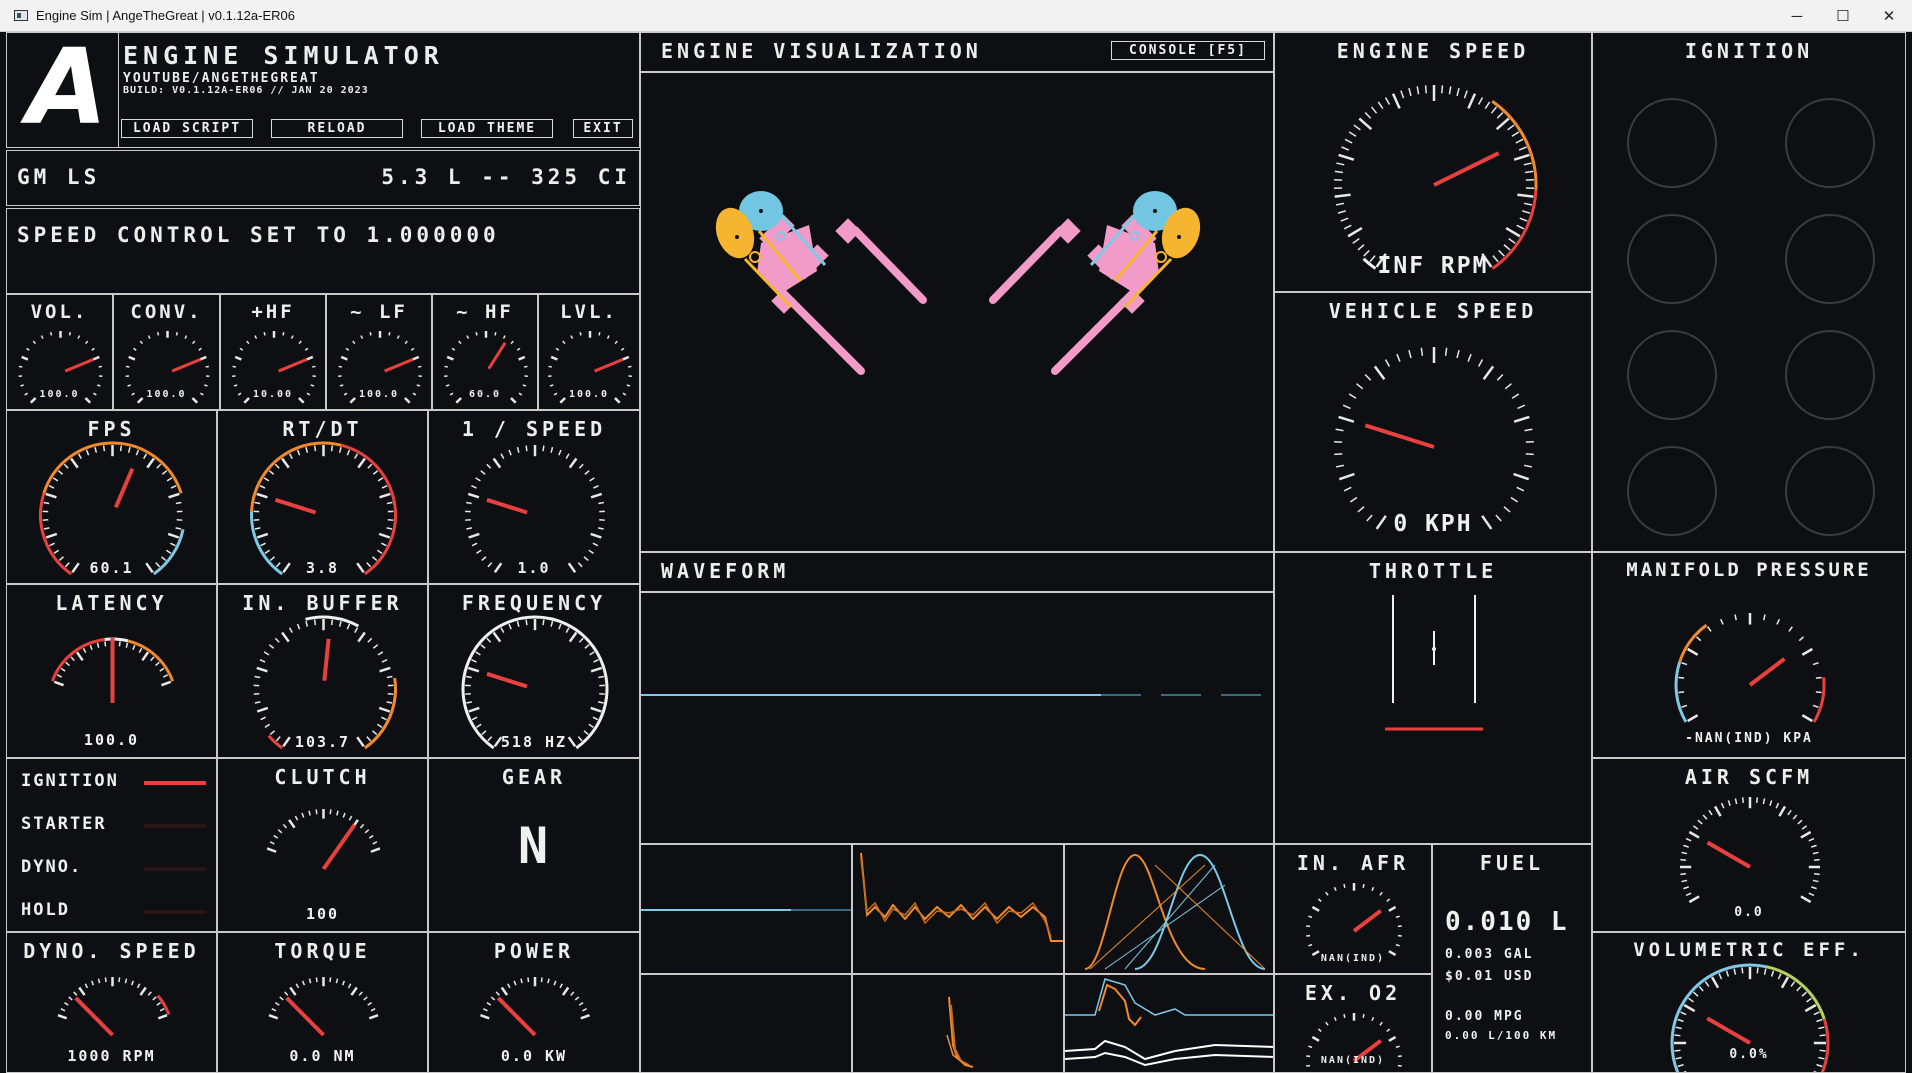 The height and width of the screenshot is (1073, 1912). I want to click on toggle-indicator-dyno, so click(175, 869).